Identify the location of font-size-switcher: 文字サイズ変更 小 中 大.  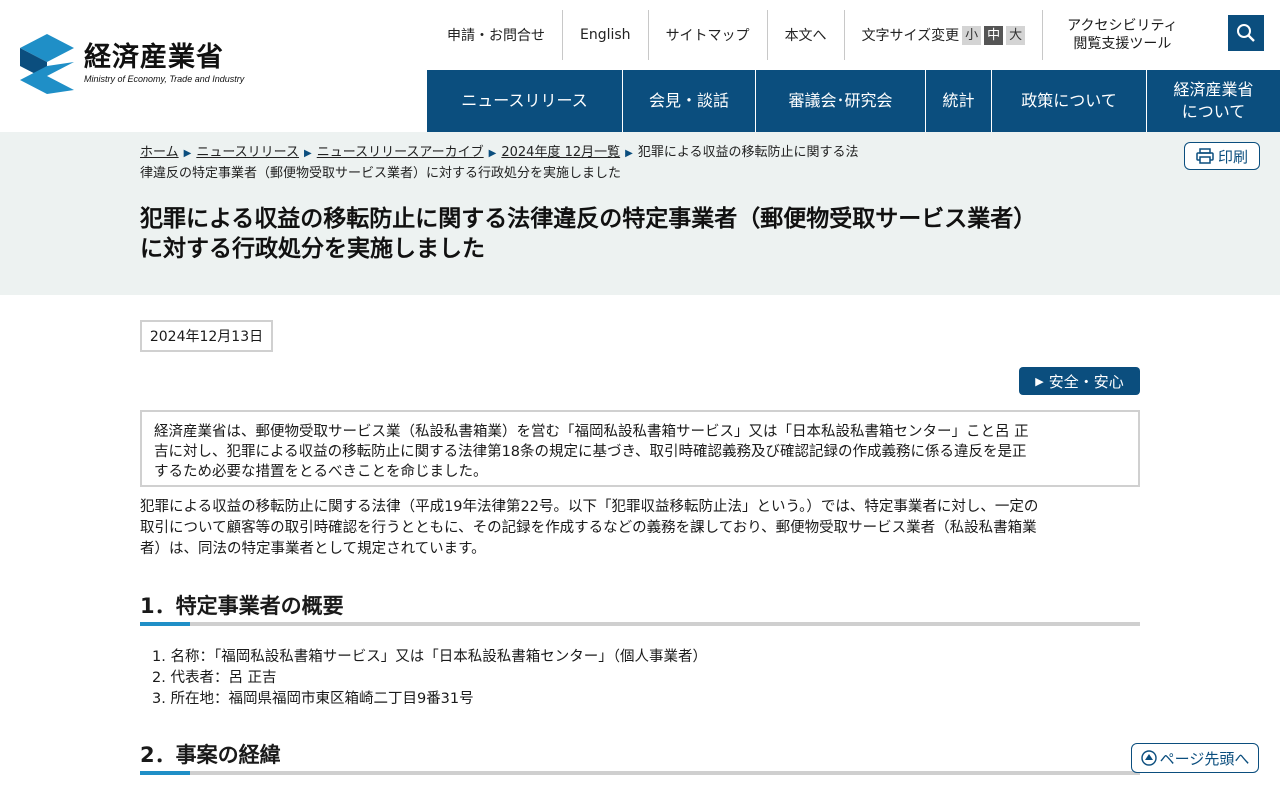
(944, 35).